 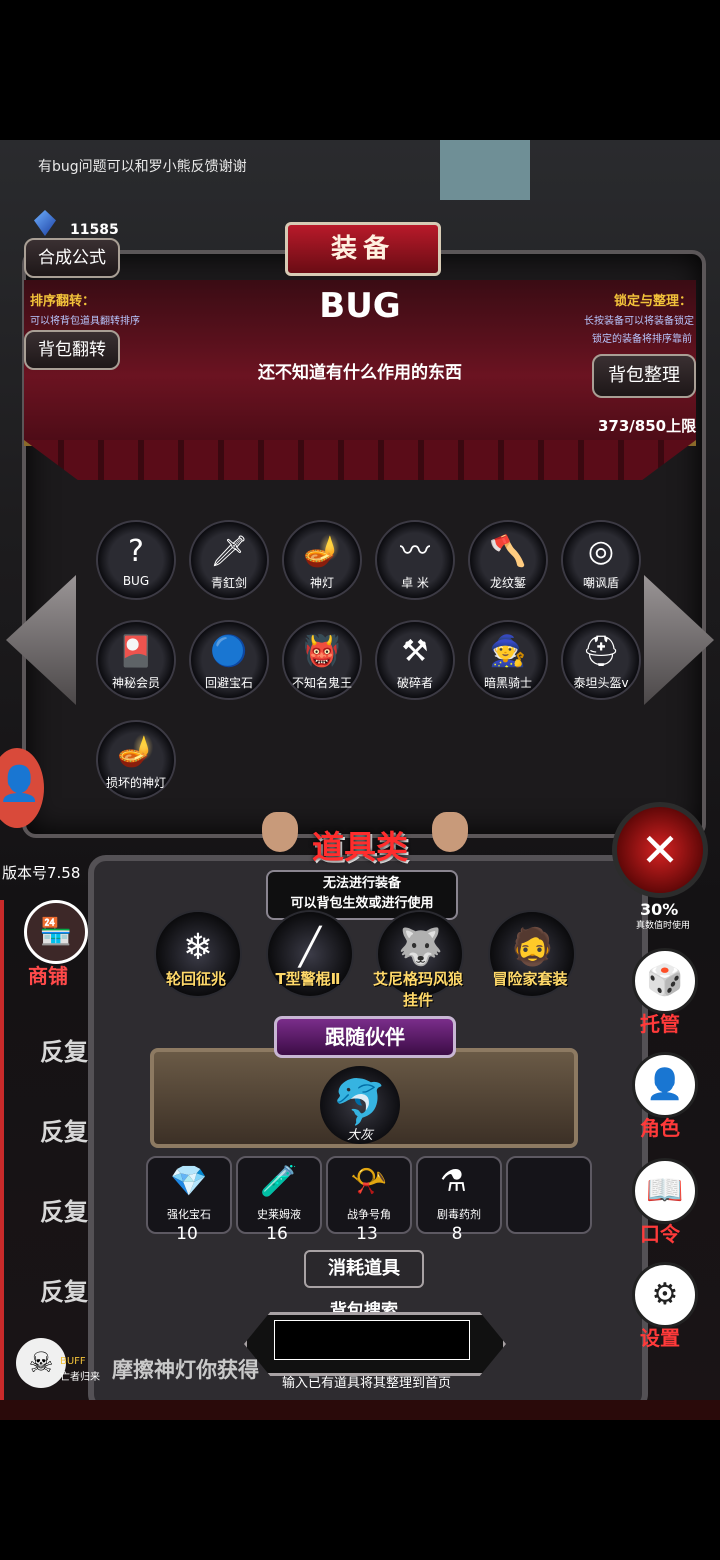 I want to click on shop-icon: 🏪, so click(x=56, y=932).